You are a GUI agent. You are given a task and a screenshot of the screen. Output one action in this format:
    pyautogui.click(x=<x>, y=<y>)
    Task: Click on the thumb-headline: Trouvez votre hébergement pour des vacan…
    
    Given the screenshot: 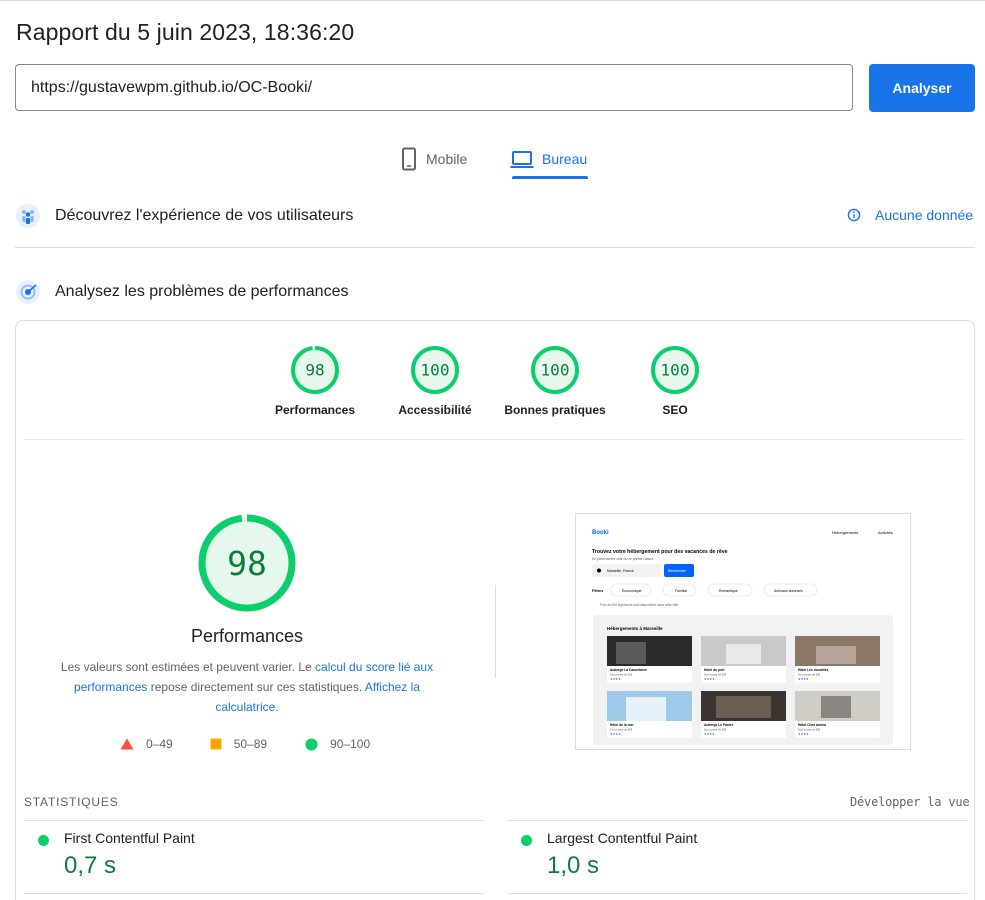 What is the action you would take?
    pyautogui.click(x=660, y=552)
    